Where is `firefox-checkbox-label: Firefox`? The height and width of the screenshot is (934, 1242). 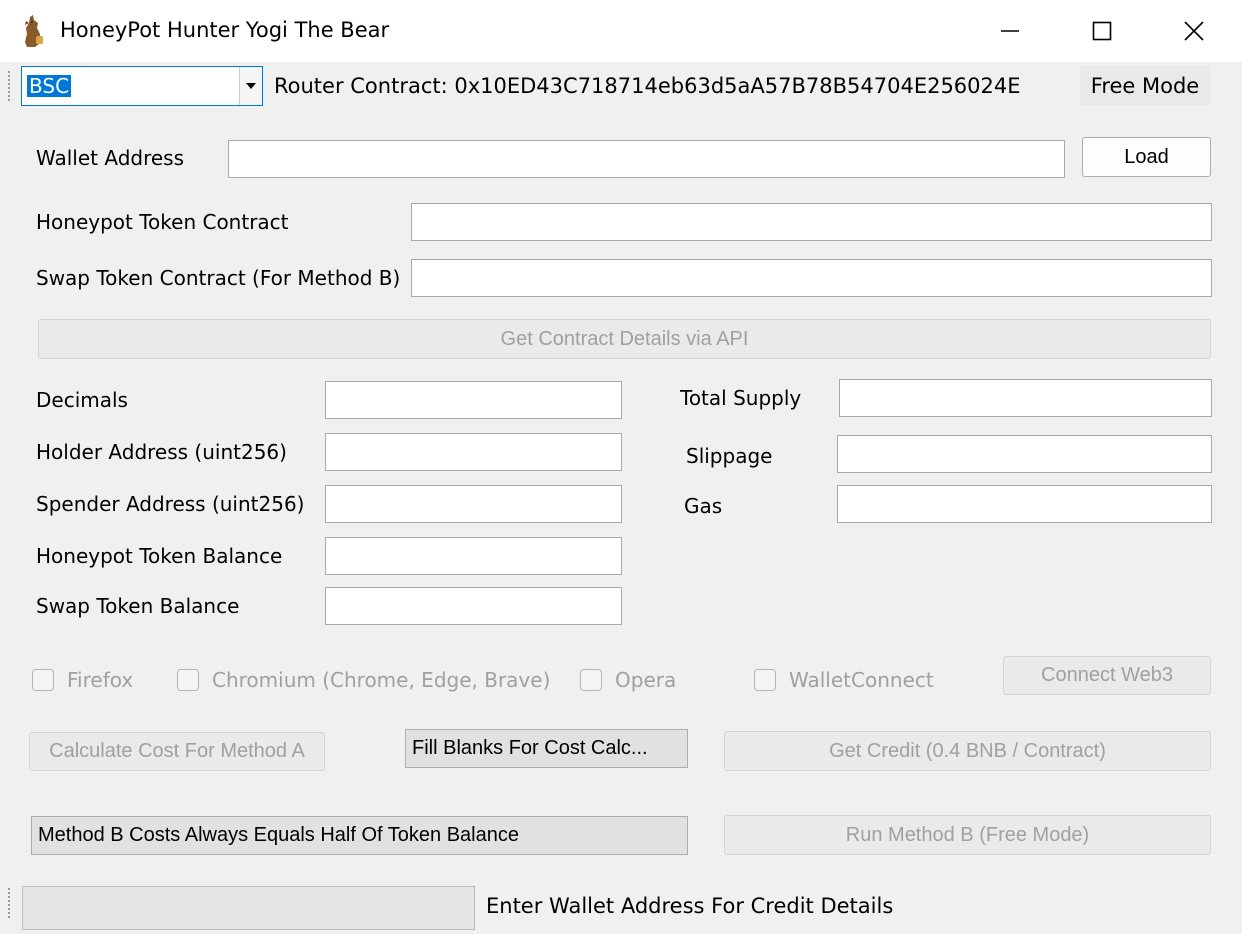
firefox-checkbox-label: Firefox is located at coordinates (100, 680).